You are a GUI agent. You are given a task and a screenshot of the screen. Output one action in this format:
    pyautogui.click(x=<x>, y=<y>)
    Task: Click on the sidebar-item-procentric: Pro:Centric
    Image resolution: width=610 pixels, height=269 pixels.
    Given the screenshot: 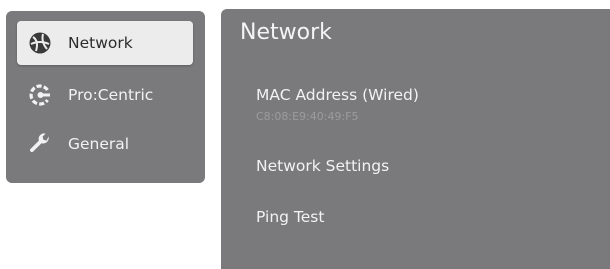 What is the action you would take?
    pyautogui.click(x=105, y=95)
    